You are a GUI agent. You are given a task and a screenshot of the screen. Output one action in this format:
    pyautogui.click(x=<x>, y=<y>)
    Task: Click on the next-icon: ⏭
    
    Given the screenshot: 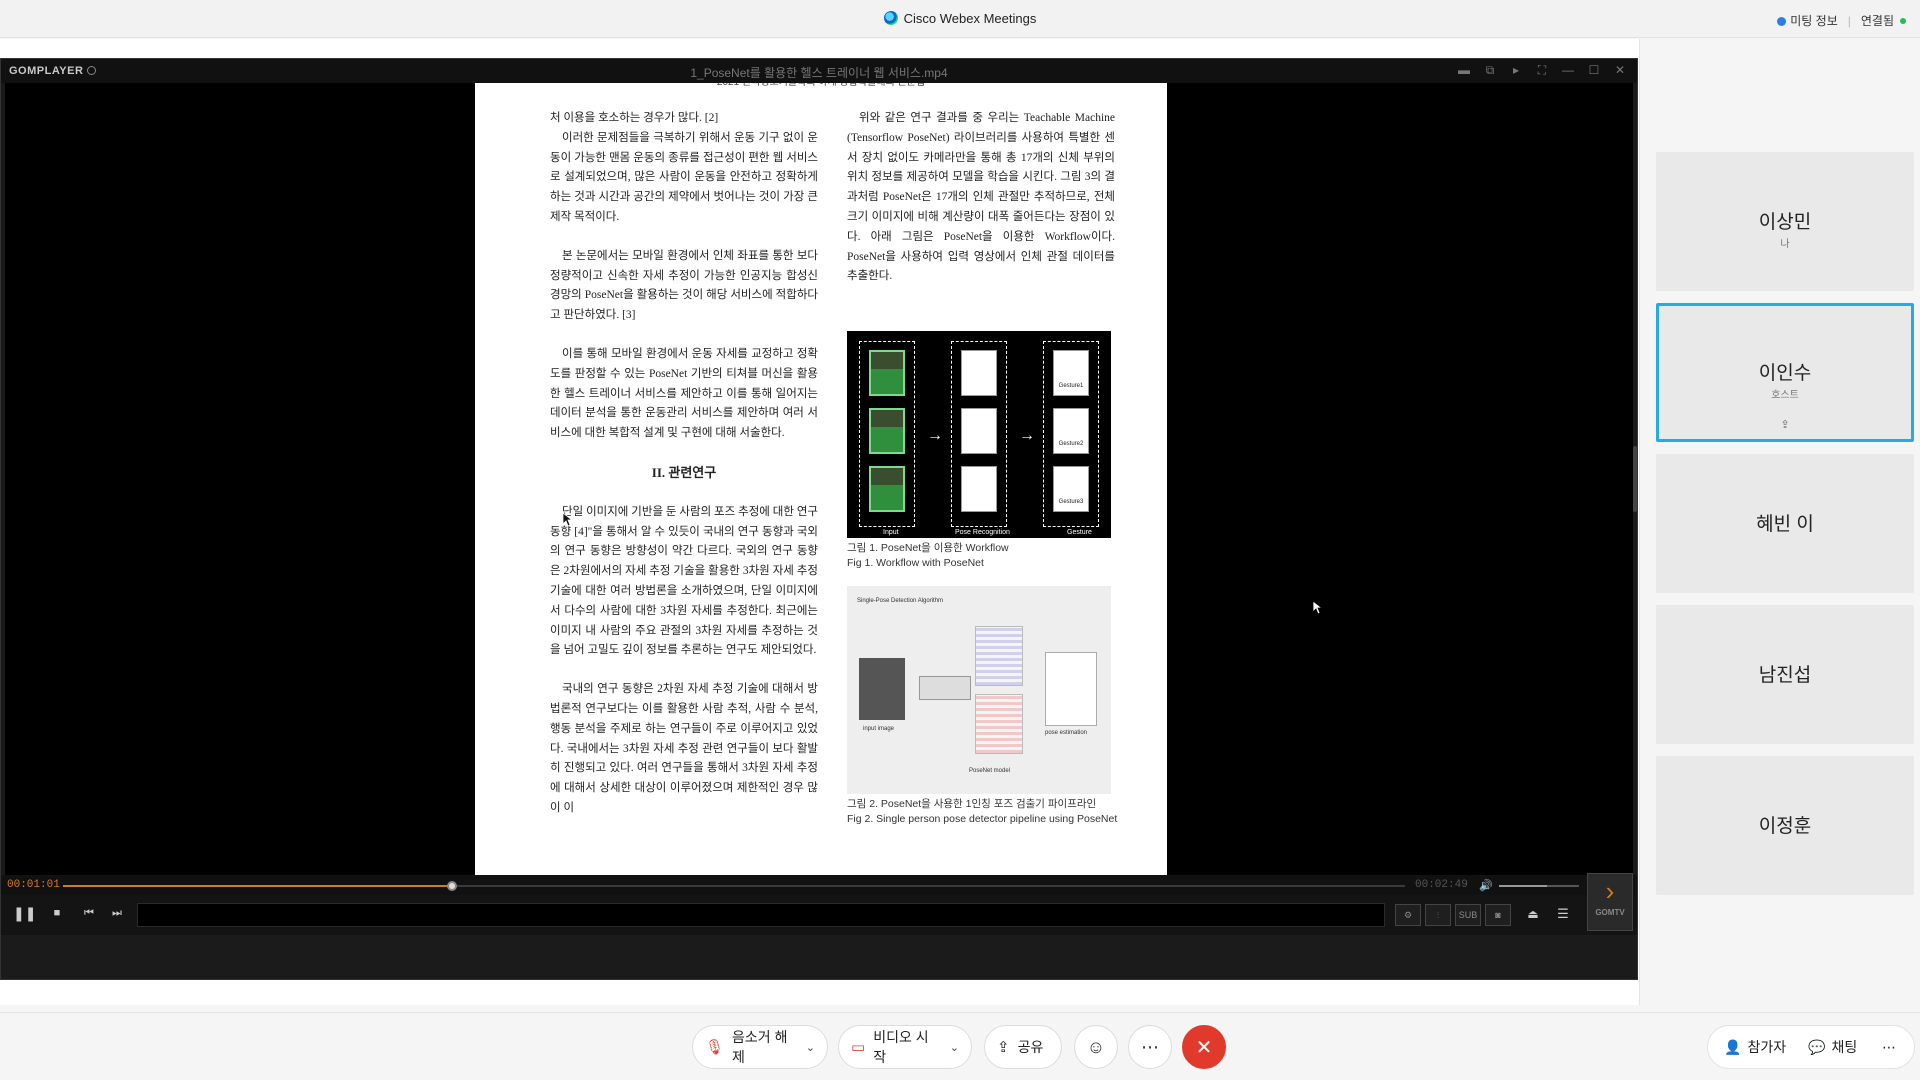 What is the action you would take?
    pyautogui.click(x=117, y=913)
    